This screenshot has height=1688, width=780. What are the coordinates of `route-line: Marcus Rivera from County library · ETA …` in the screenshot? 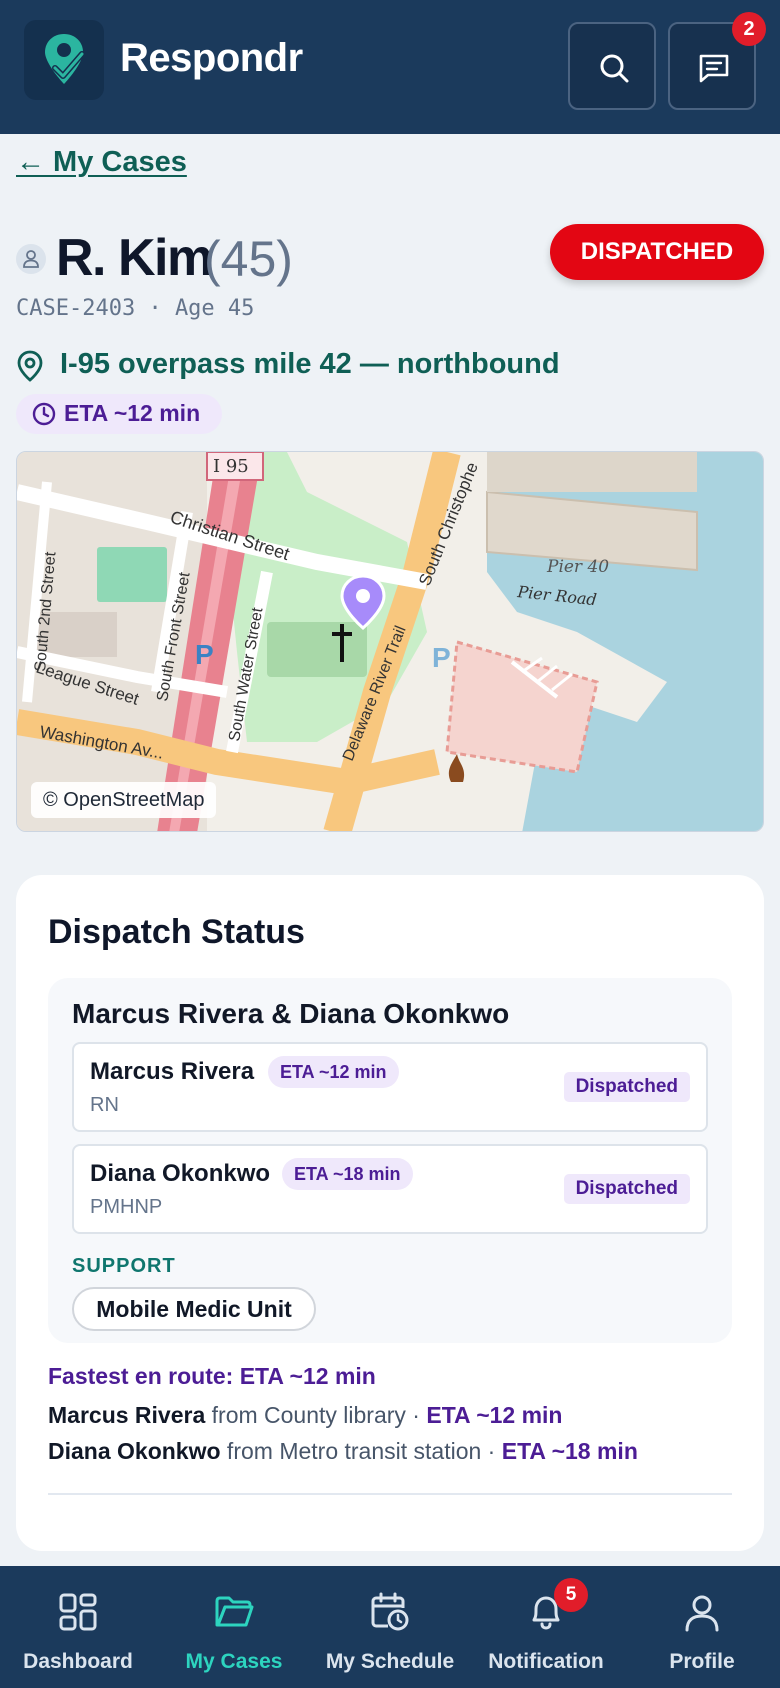 It's located at (305, 1415).